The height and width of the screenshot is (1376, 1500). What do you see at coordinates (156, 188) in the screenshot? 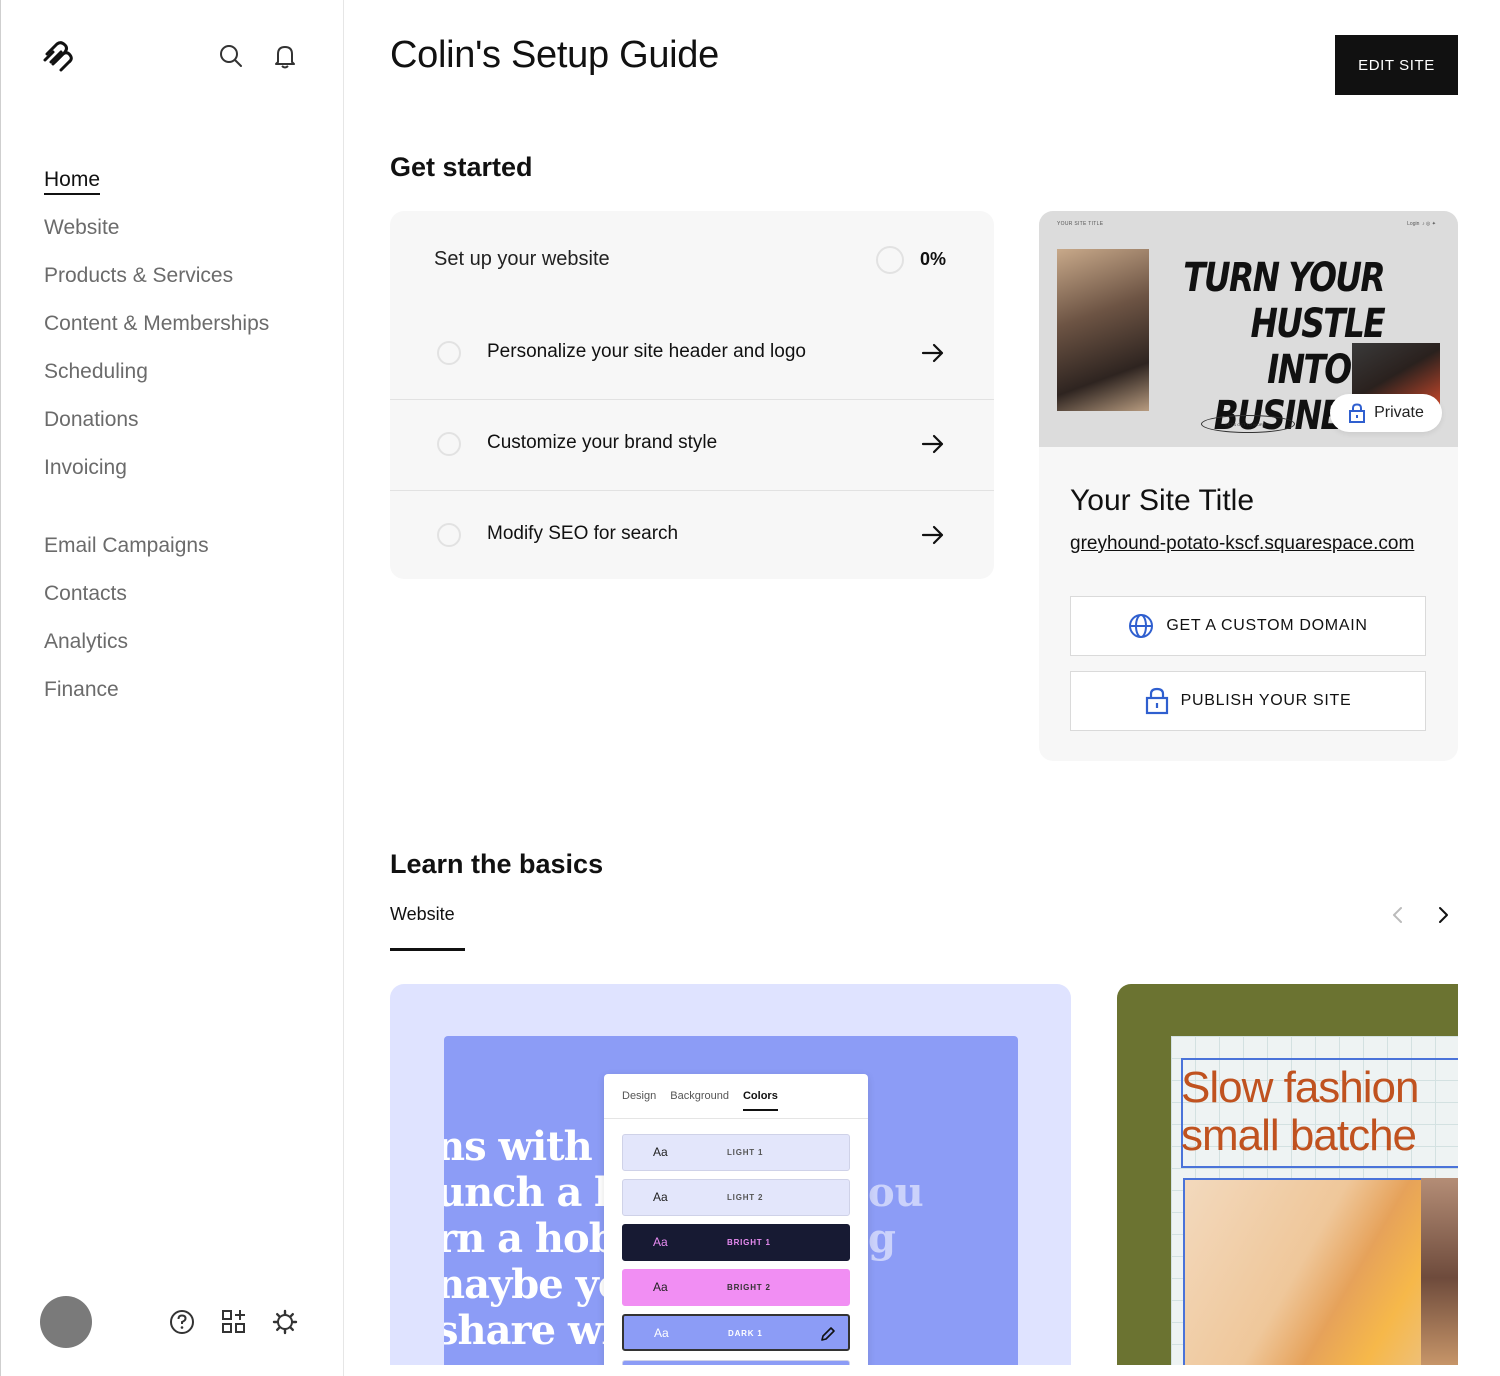
I see `nav-item-home: Home` at bounding box center [156, 188].